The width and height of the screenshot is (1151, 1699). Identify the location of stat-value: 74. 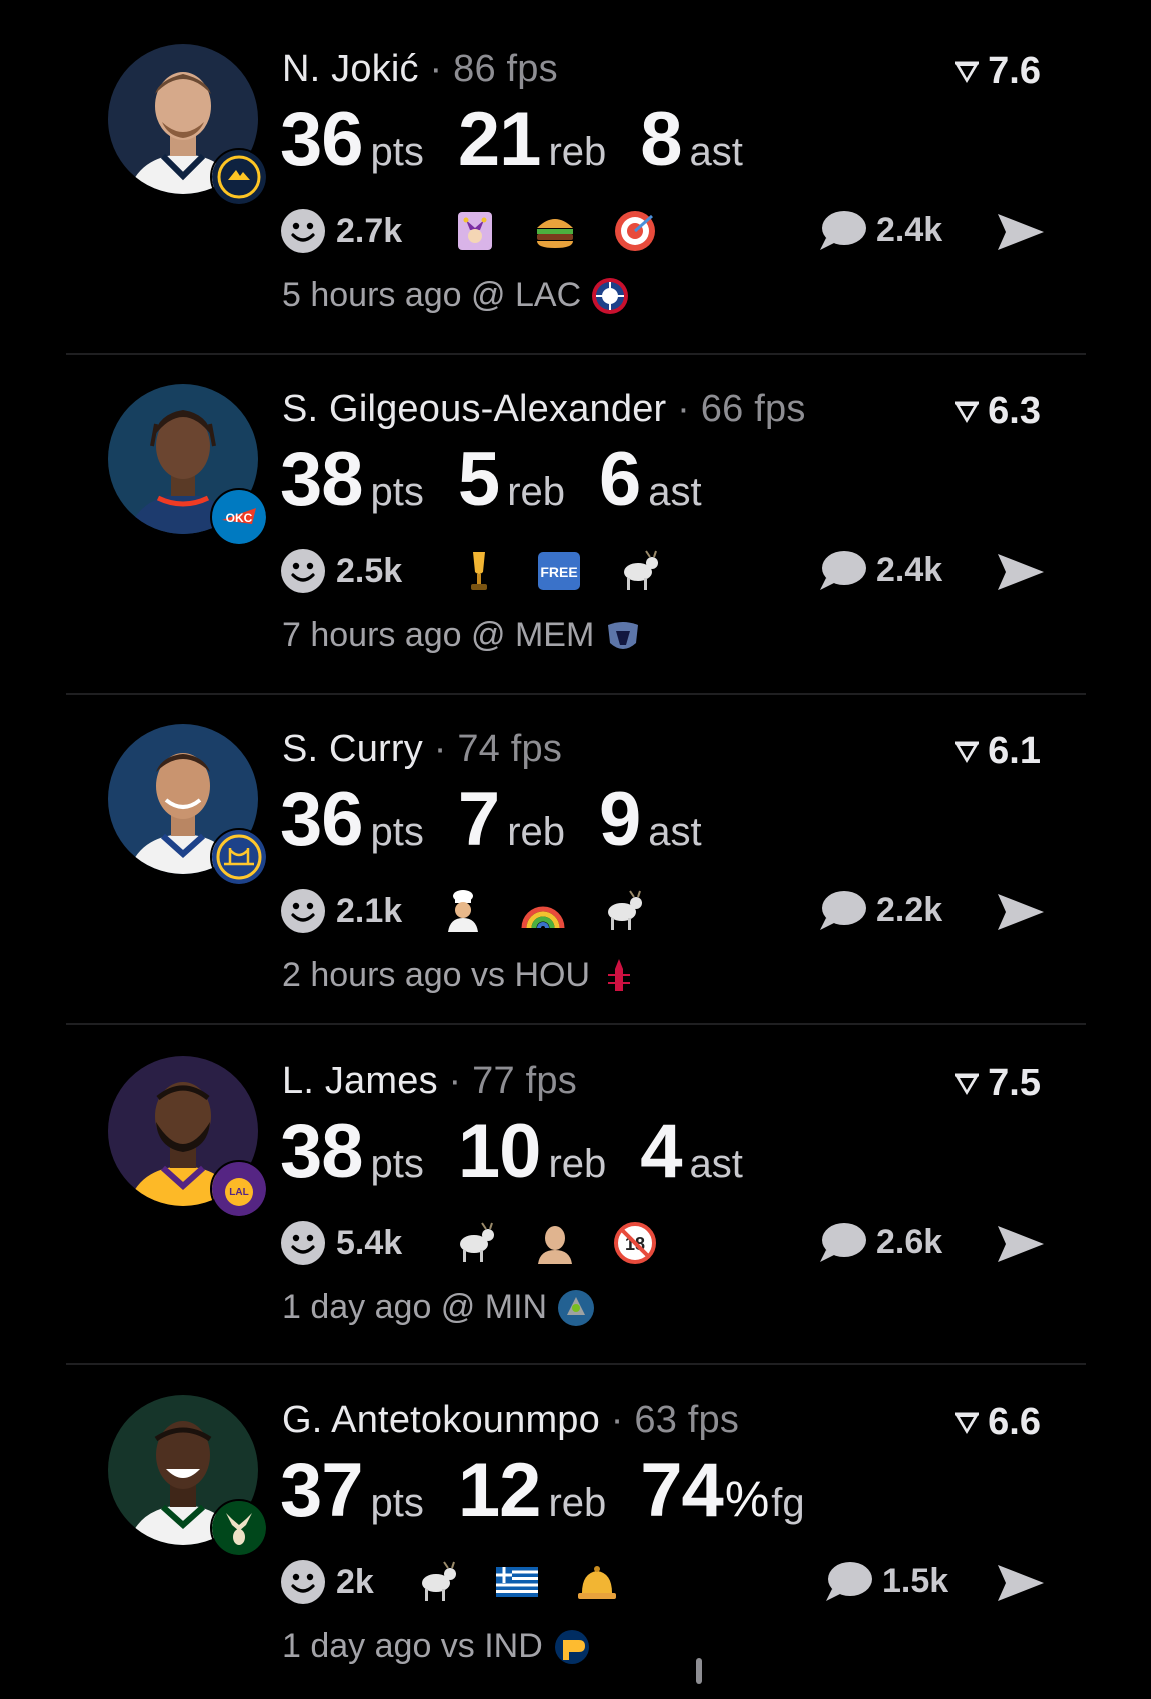
(682, 1490).